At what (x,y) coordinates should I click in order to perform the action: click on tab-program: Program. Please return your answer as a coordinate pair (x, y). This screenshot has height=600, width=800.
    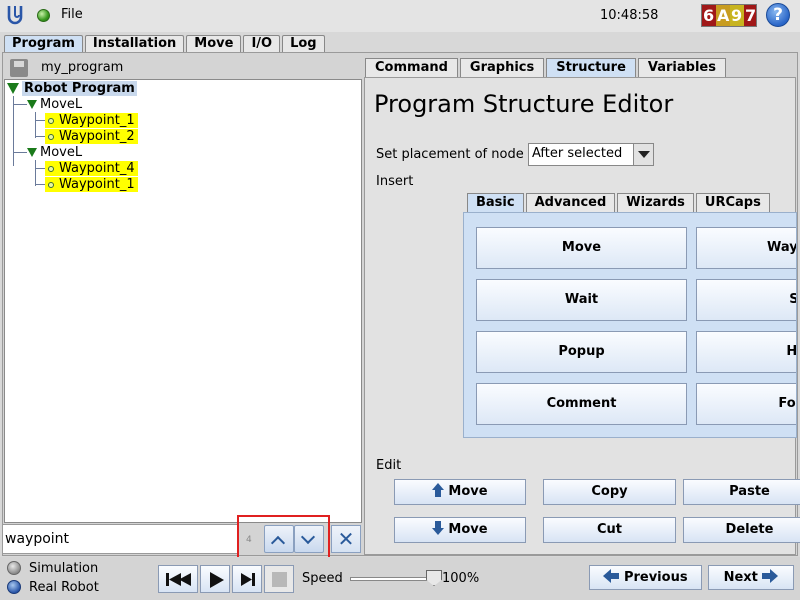
    Looking at the image, I should click on (43, 43).